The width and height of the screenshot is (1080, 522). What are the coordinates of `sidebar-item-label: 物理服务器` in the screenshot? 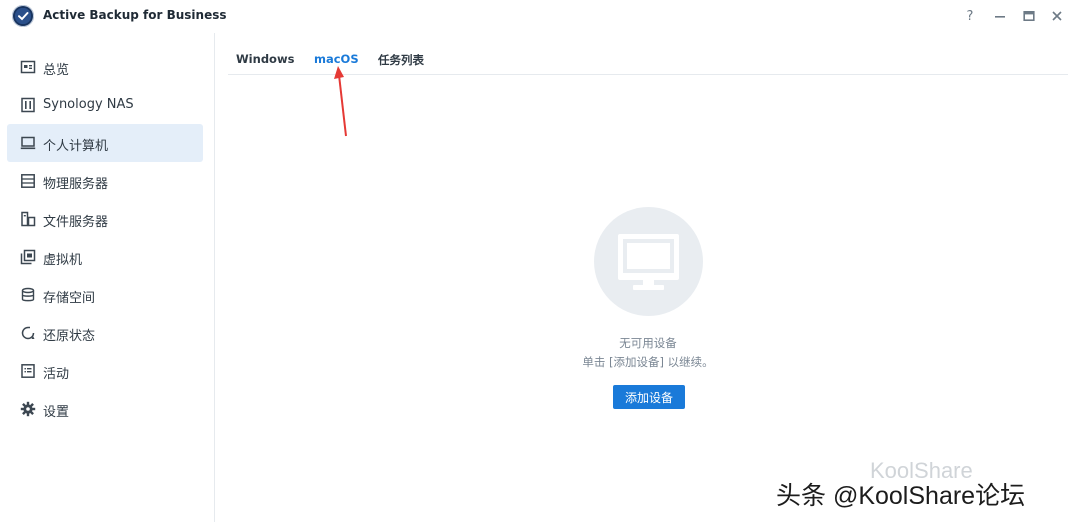 It's located at (76, 184).